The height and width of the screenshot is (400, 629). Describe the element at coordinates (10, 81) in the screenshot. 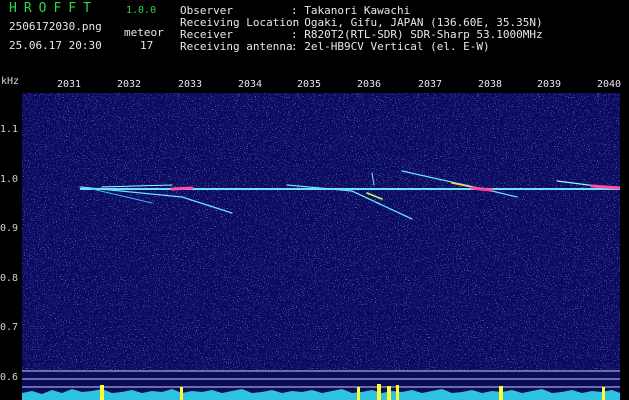

I see `y-axis-unit: kHz` at that location.